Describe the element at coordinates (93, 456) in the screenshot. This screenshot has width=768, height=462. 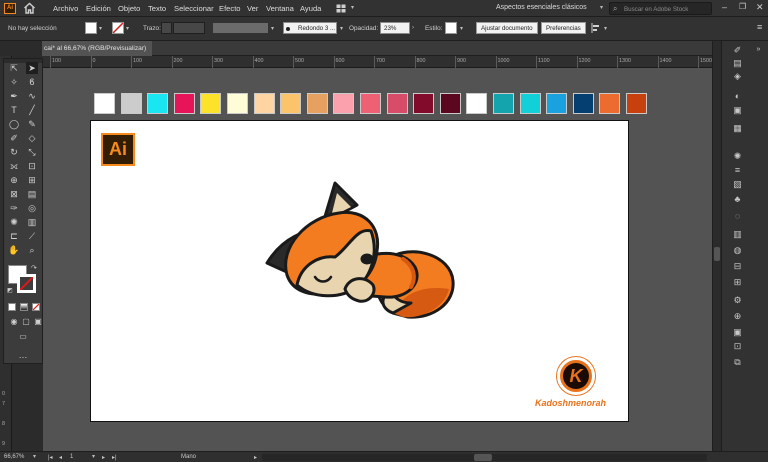
I see `artboard-chevron-icon: ▾` at that location.